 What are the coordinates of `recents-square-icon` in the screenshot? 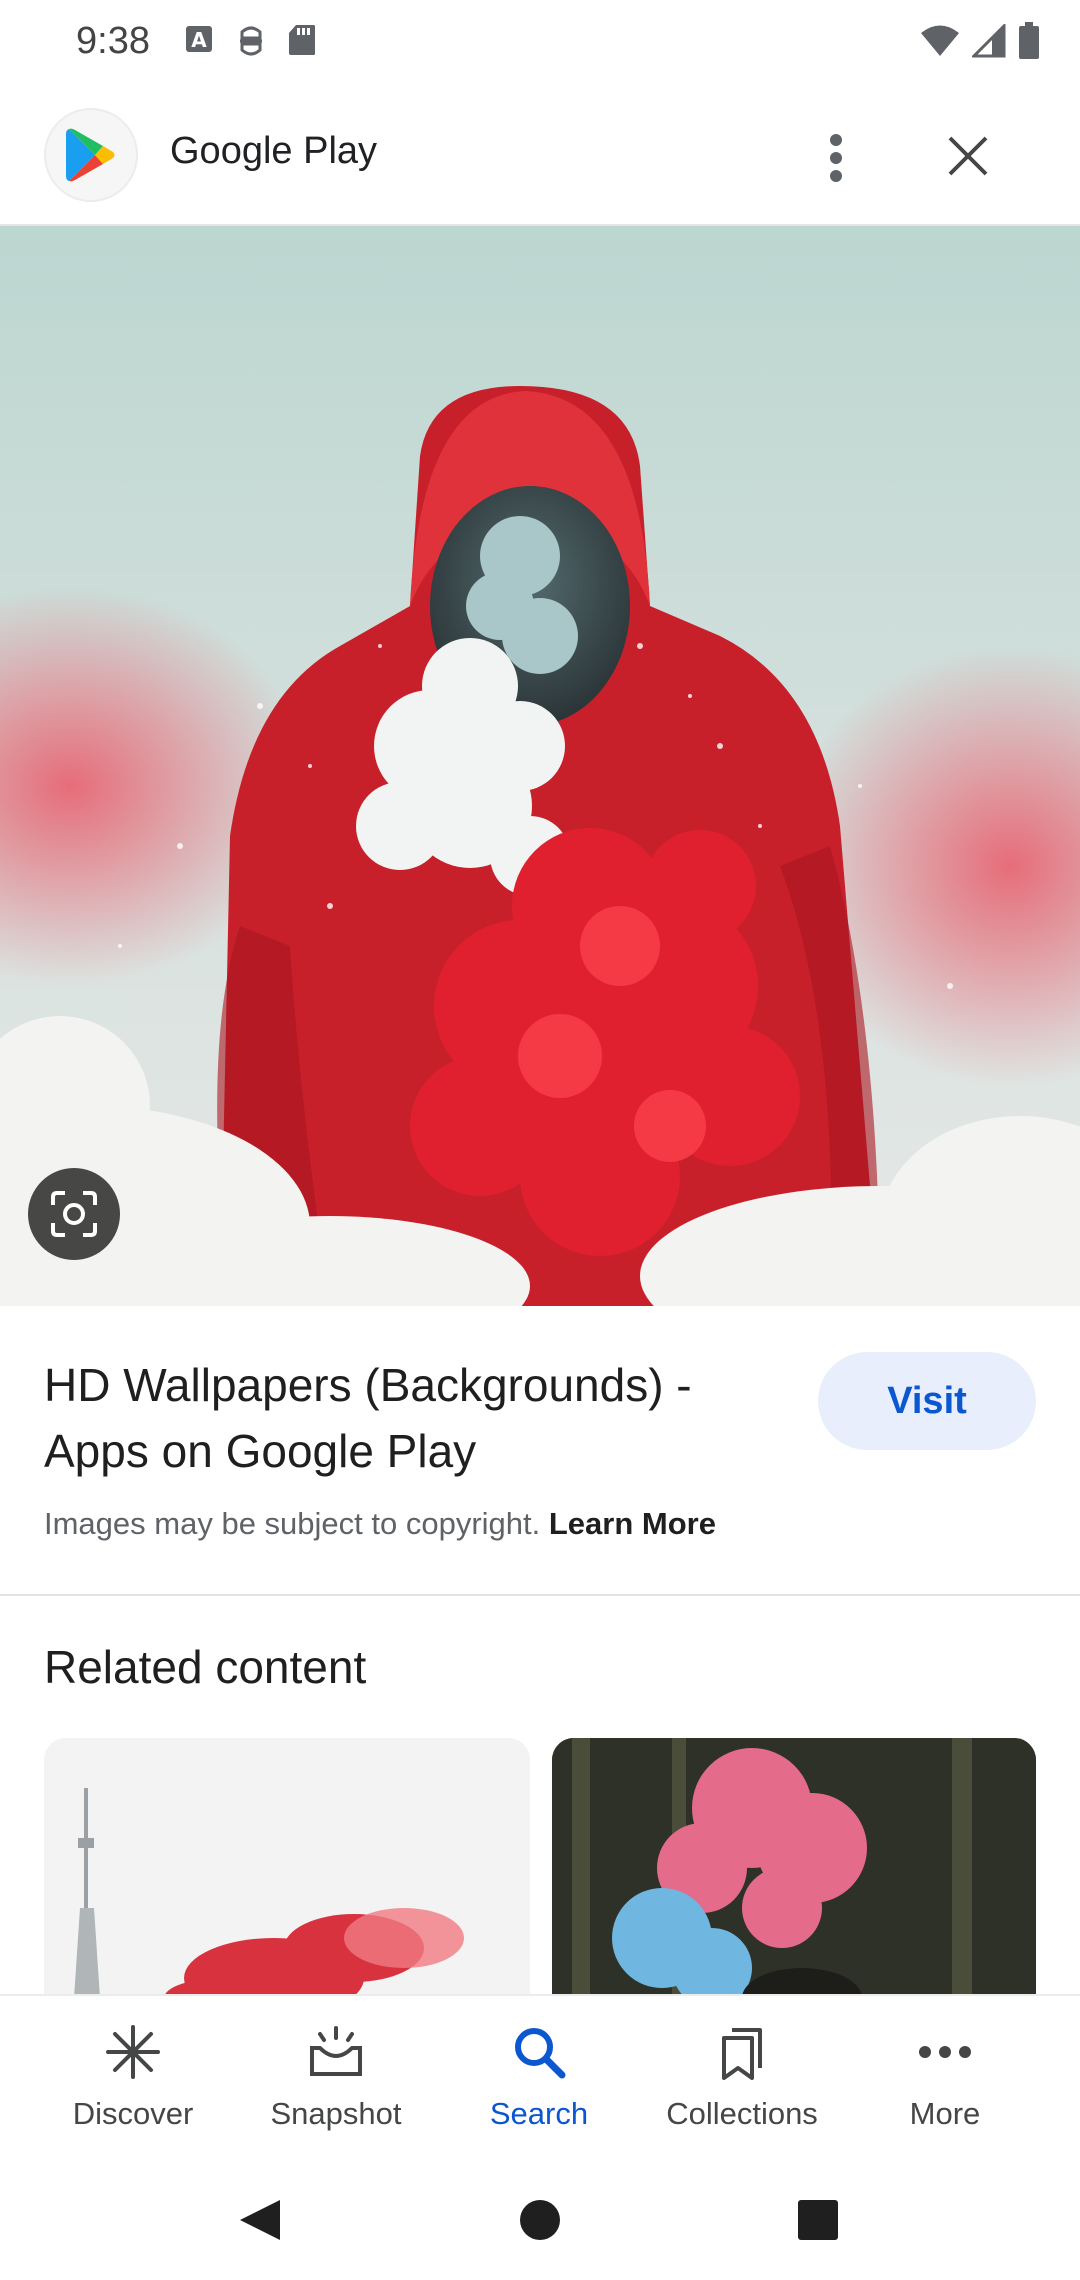 It's located at (818, 2220).